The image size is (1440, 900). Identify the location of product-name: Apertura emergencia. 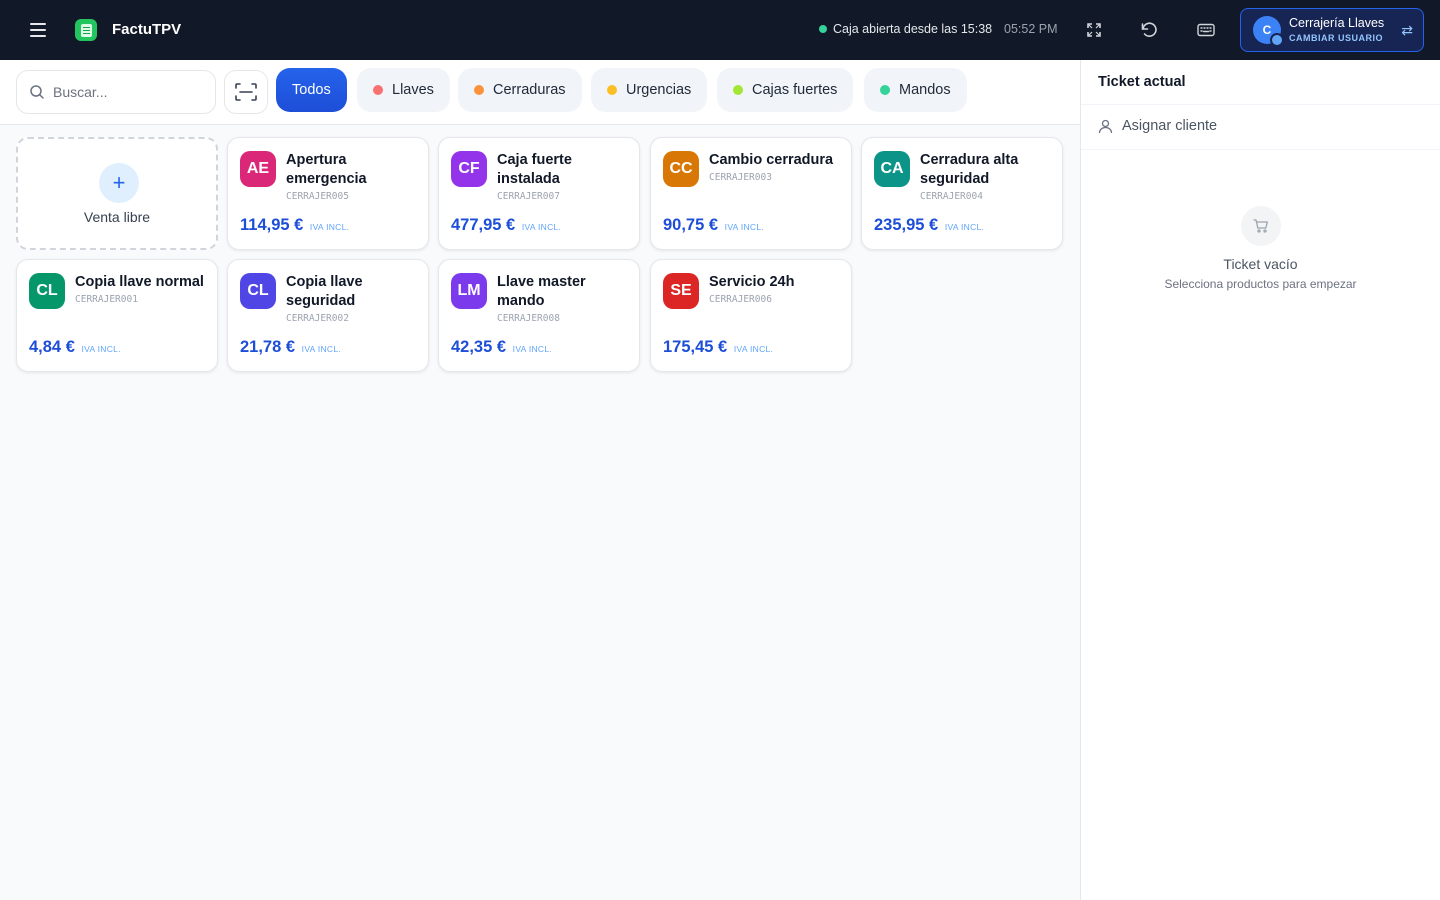
(326, 169).